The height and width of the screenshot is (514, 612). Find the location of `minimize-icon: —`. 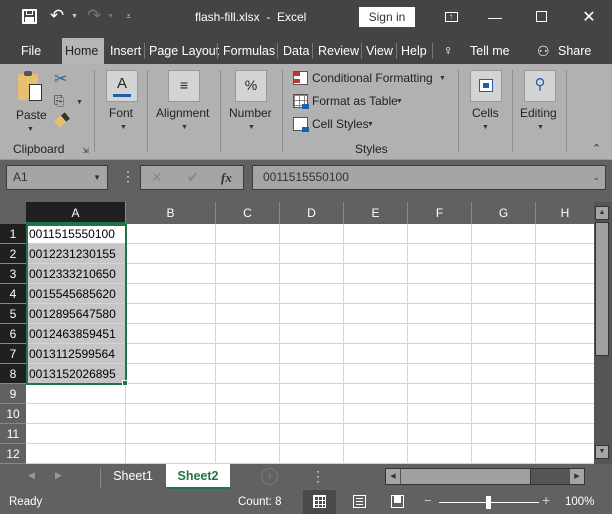

minimize-icon: — is located at coordinates (495, 17).